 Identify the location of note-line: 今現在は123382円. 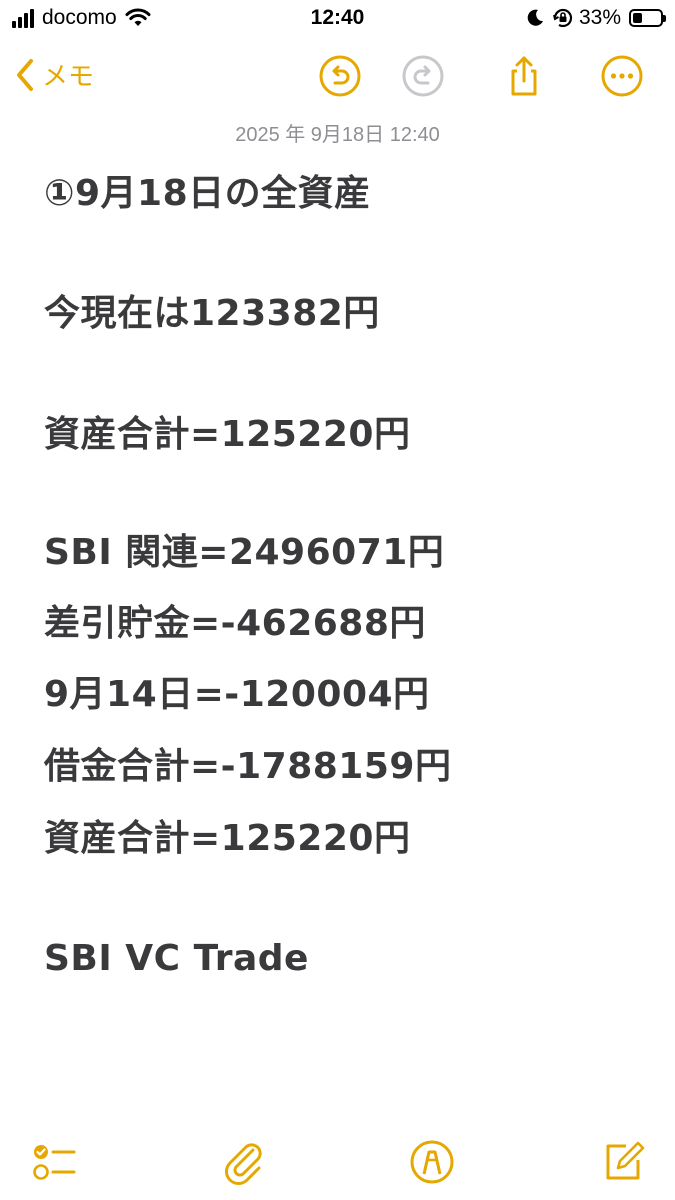
(212, 313).